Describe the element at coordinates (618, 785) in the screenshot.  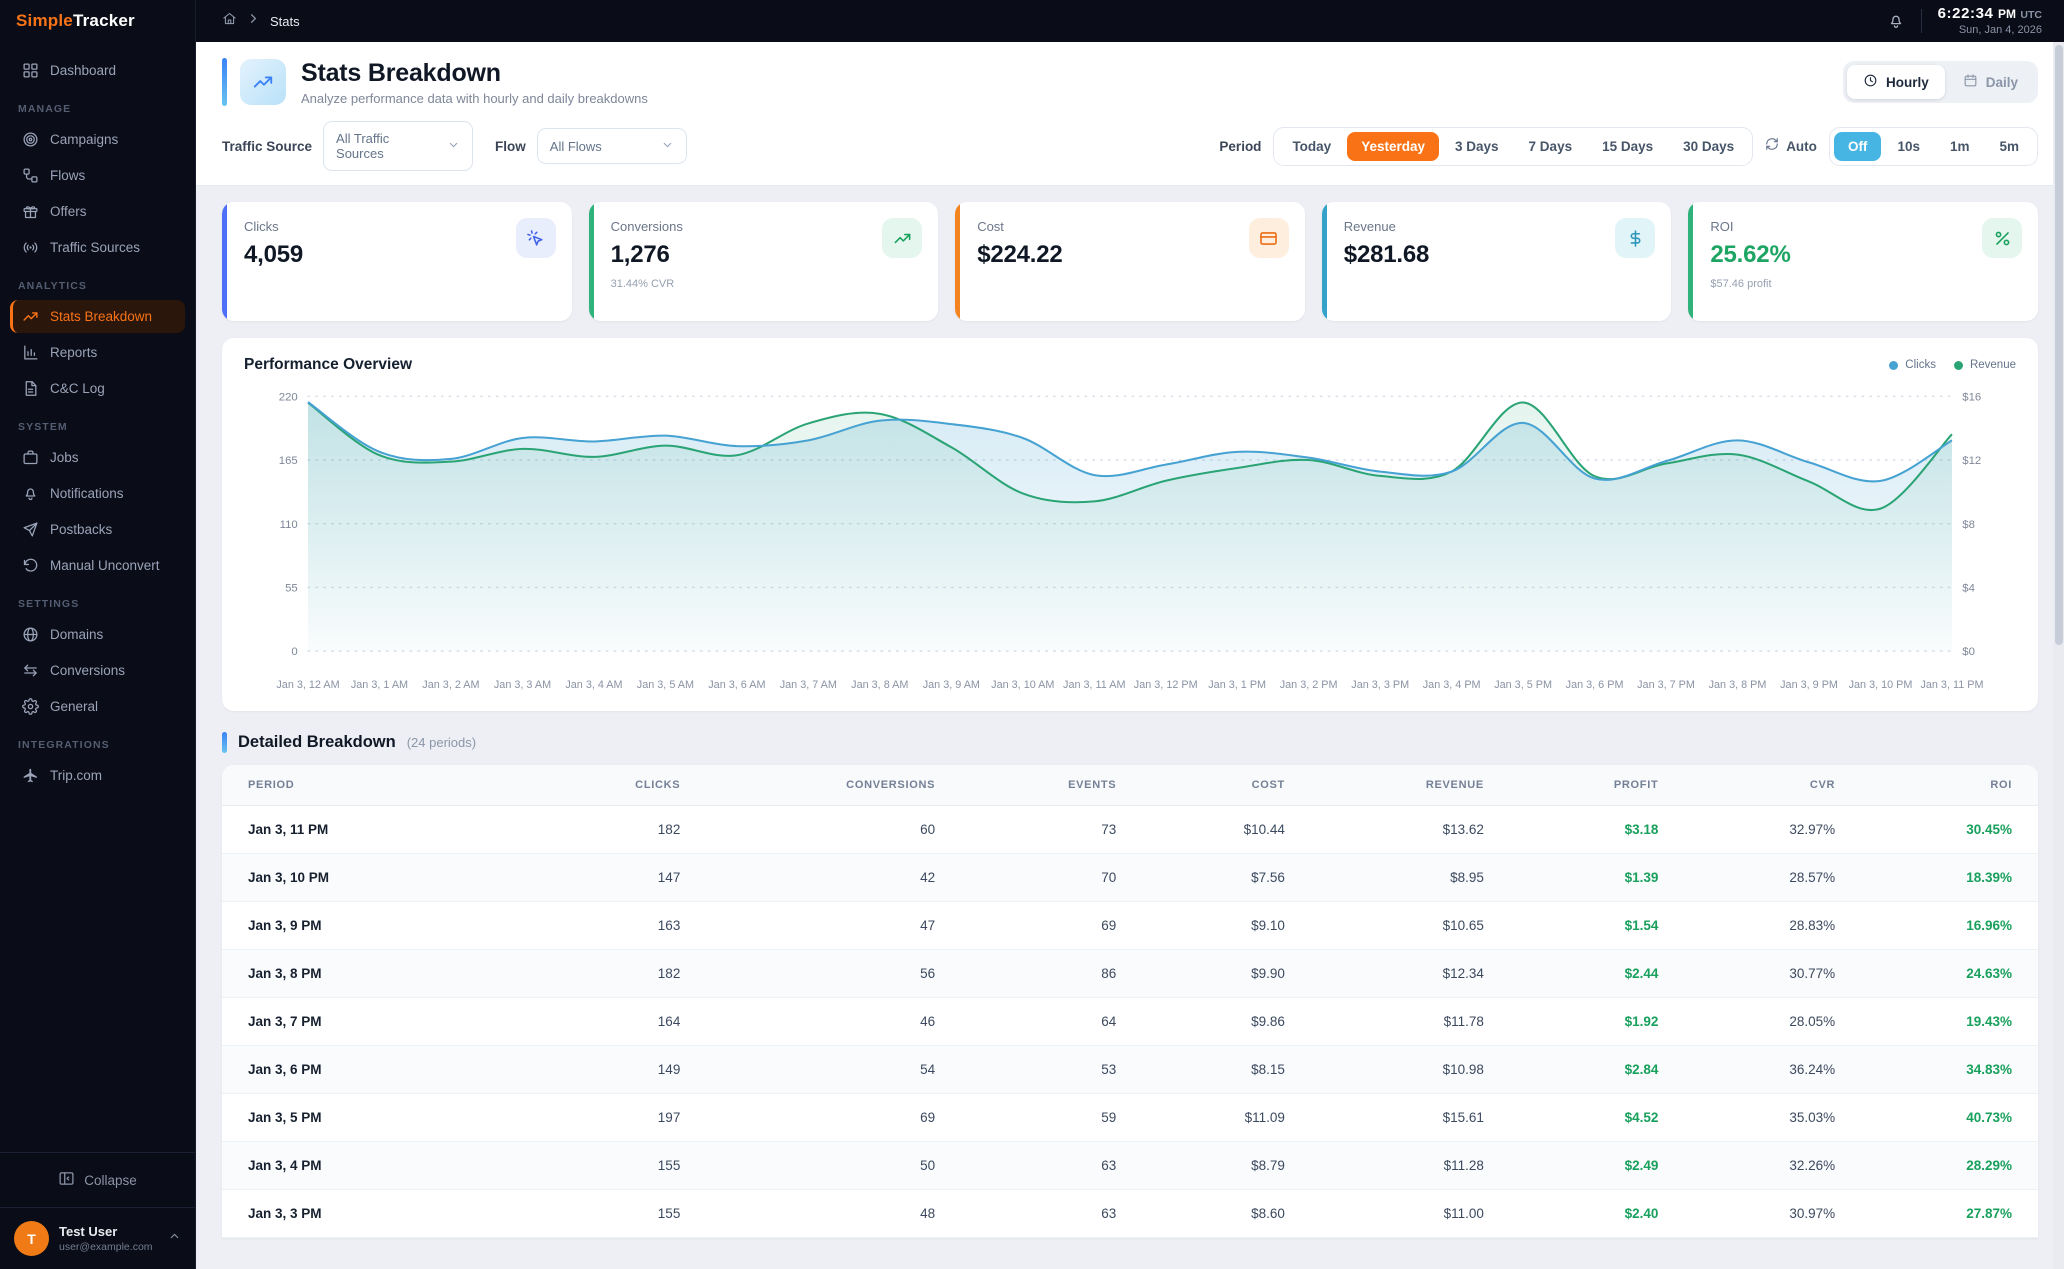
I see `col-clicks: CLICKS` at that location.